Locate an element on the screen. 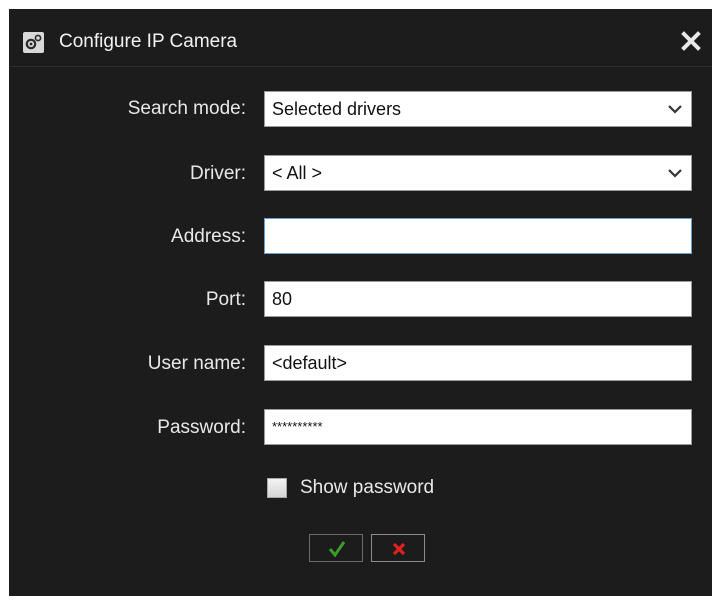 This screenshot has width=721, height=603. address-label: Address: is located at coordinates (208, 236).